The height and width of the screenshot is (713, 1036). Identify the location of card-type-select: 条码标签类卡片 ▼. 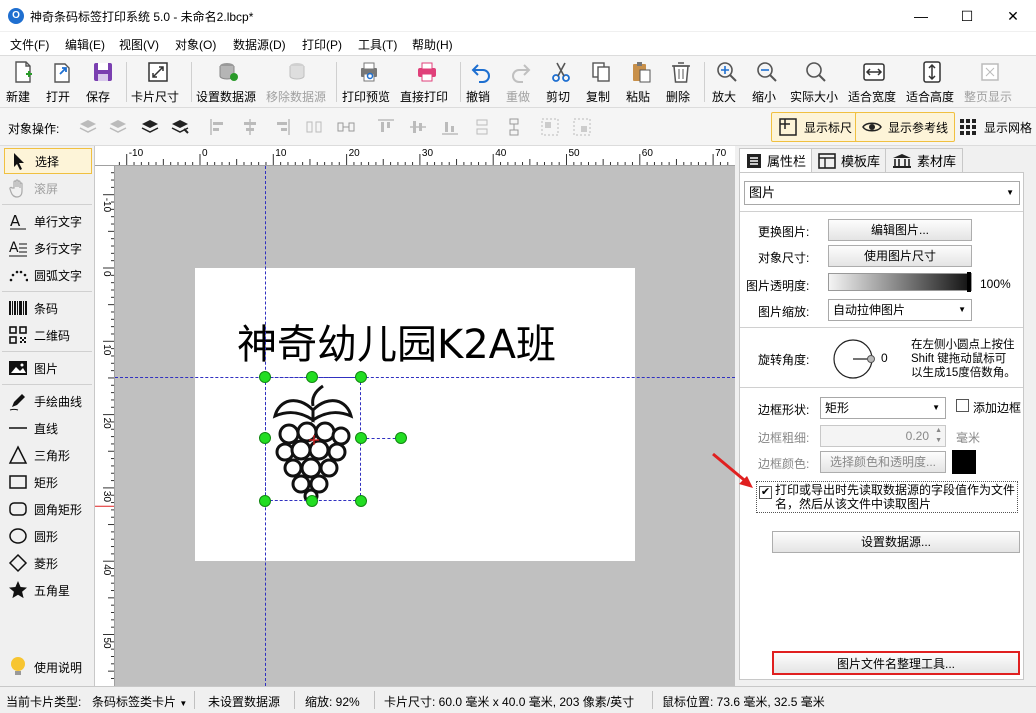
(139, 701).